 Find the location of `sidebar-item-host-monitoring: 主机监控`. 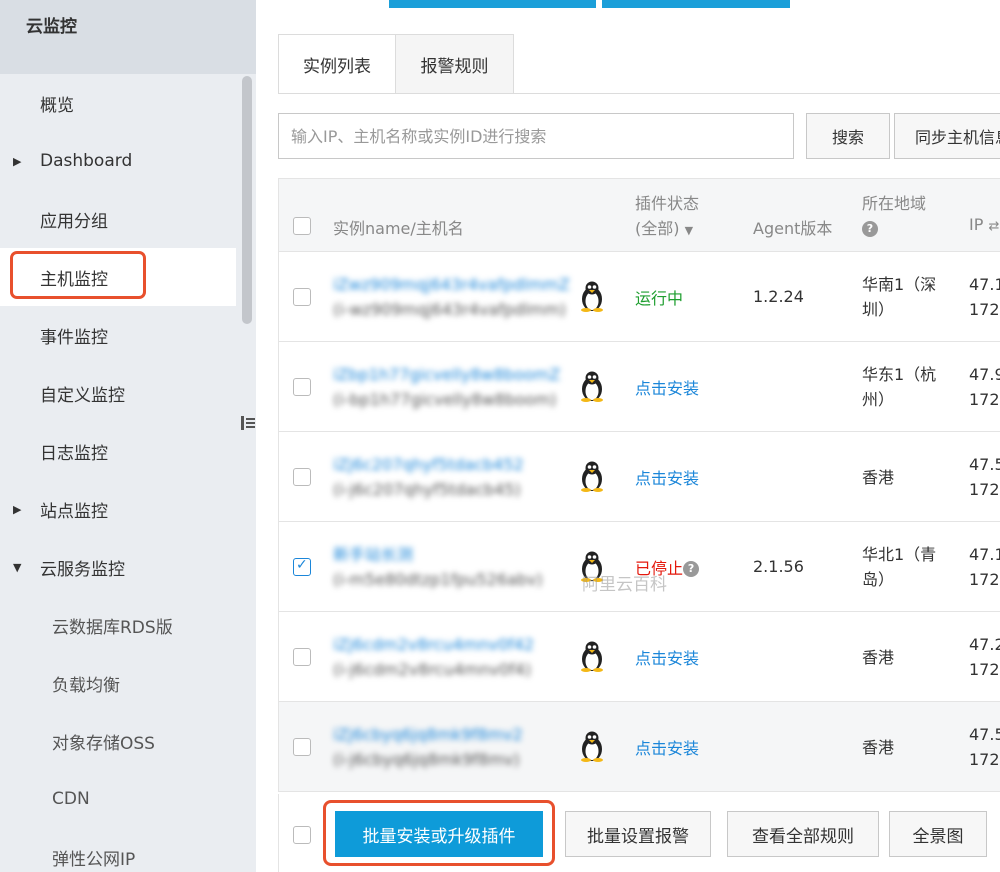

sidebar-item-host-monitoring: 主机监控 is located at coordinates (118, 277).